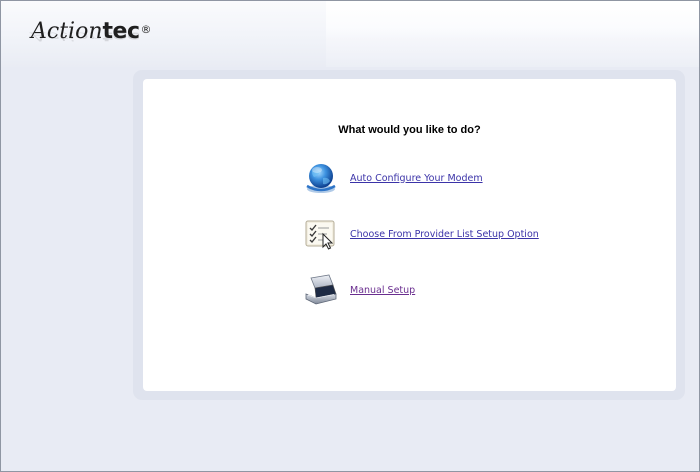  Describe the element at coordinates (512, 52) in the screenshot. I see `header-stripe` at that location.